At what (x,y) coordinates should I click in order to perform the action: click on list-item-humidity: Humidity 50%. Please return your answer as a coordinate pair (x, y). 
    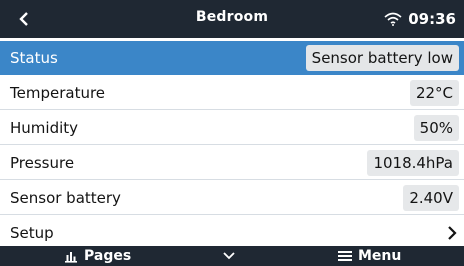
    Looking at the image, I should click on (232, 128).